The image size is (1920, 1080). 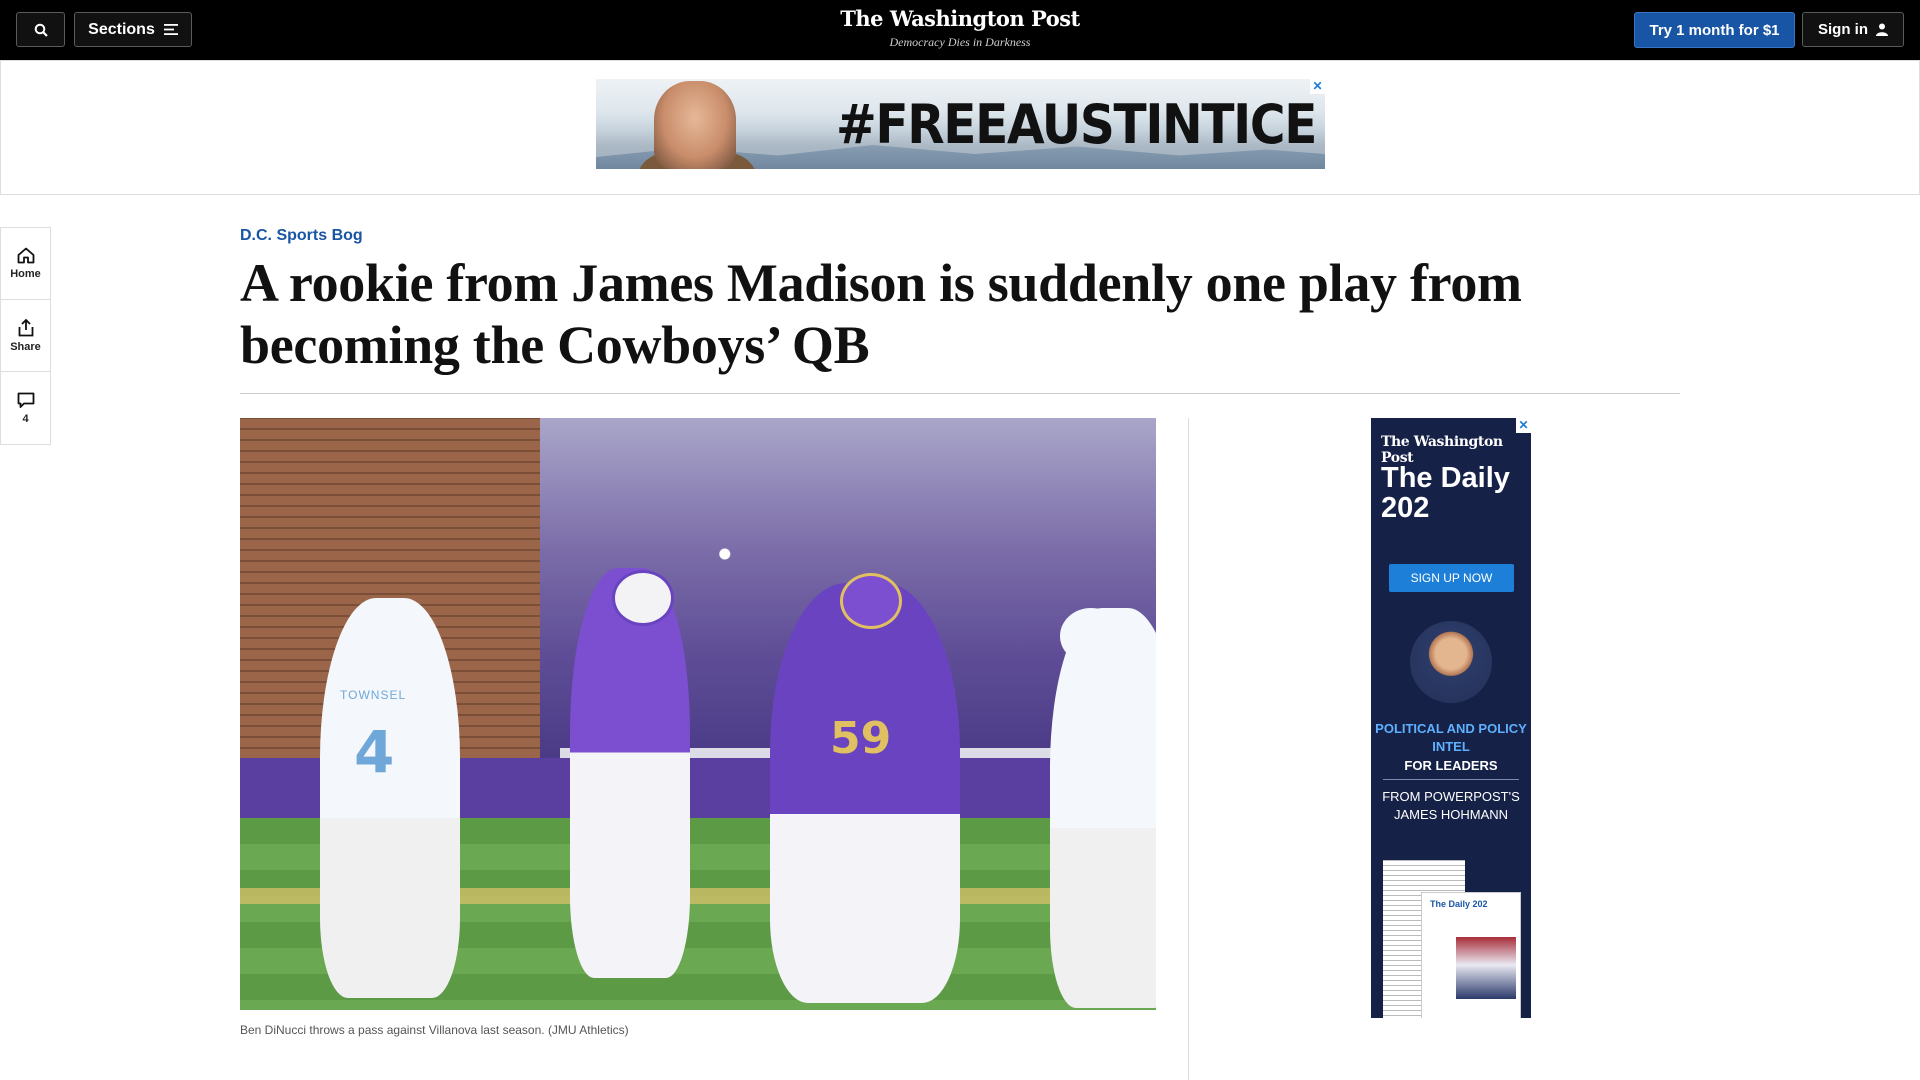 I want to click on ad-divider, so click(x=1451, y=779).